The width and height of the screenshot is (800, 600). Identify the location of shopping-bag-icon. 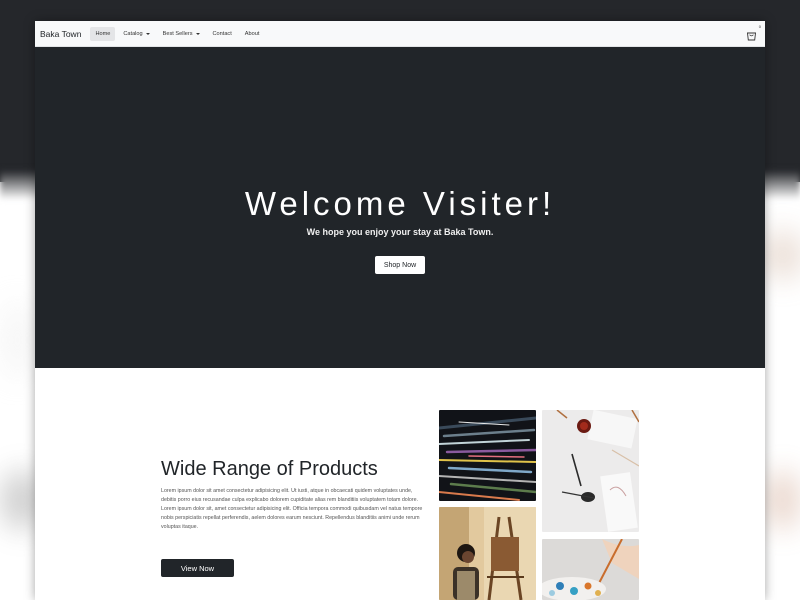
(751, 34).